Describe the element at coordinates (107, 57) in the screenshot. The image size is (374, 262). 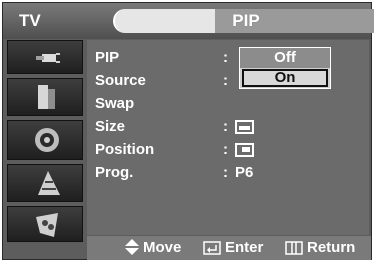
I see `menu-label: PIP` at that location.